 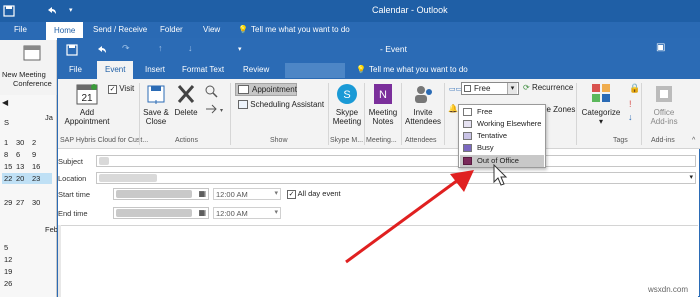 I want to click on checkbox-check-icon: ✓, so click(x=291, y=194).